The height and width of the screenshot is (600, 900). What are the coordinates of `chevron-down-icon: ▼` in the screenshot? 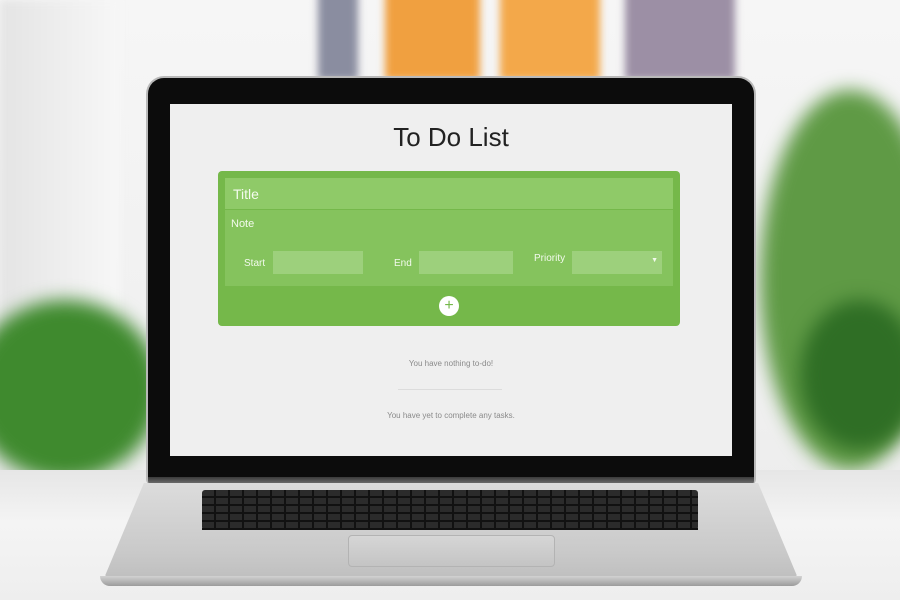 It's located at (654, 260).